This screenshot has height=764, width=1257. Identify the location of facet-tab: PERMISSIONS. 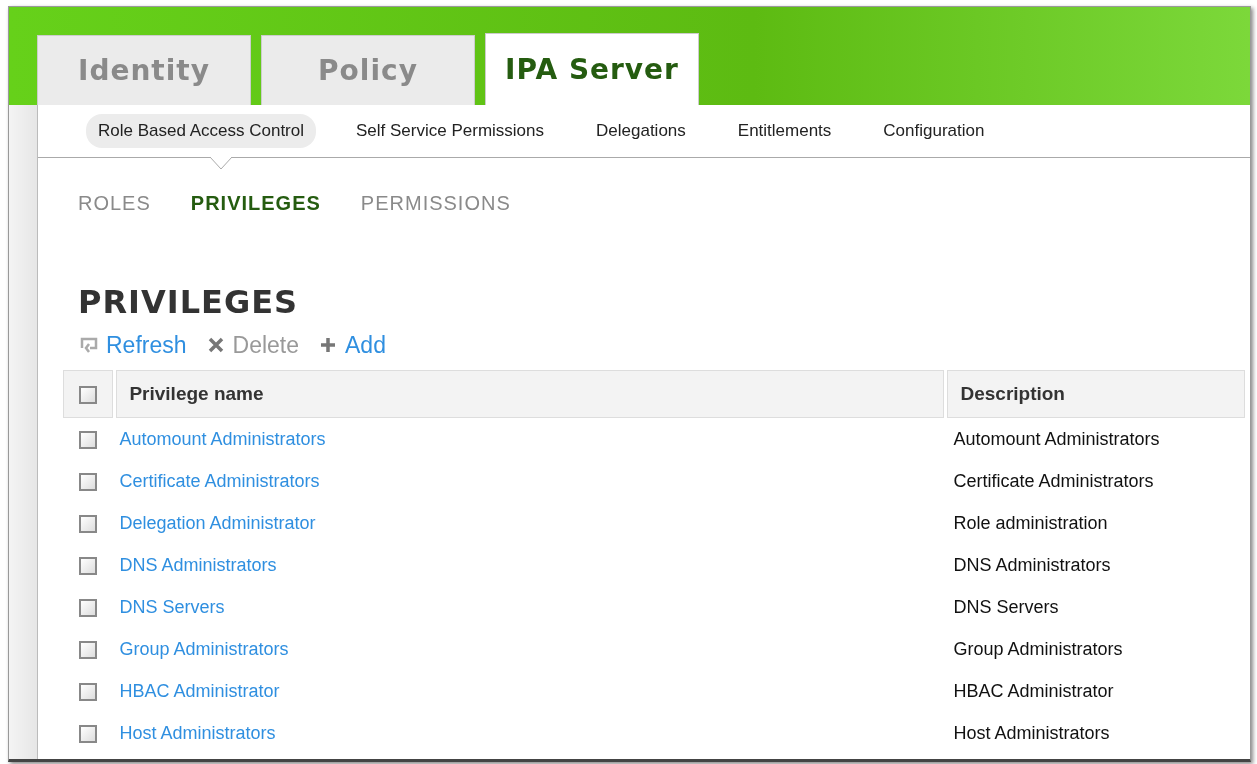
(435, 207).